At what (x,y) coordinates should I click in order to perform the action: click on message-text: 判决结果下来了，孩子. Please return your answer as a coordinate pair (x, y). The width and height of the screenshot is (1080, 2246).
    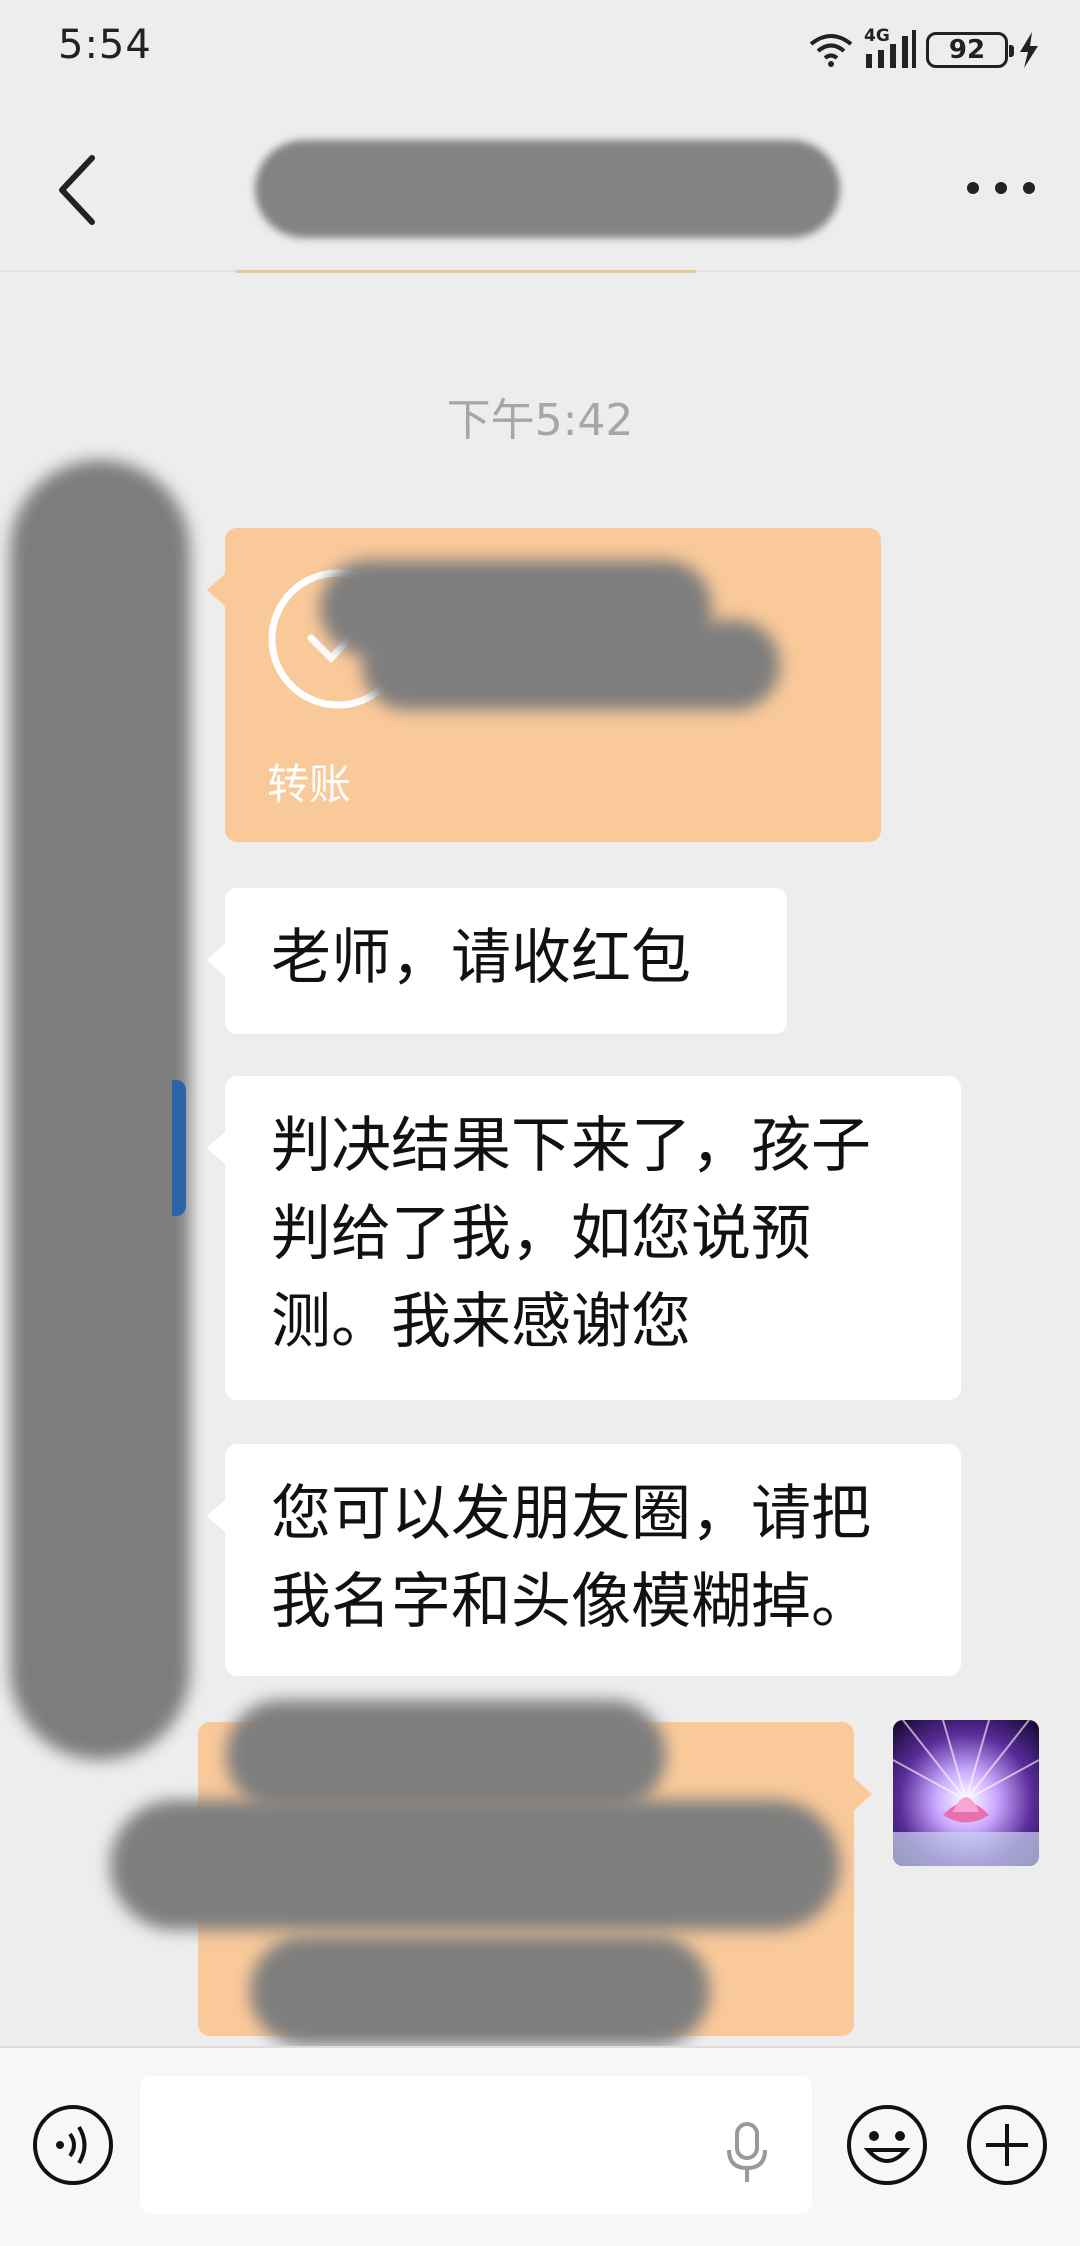
    Looking at the image, I should click on (571, 1146).